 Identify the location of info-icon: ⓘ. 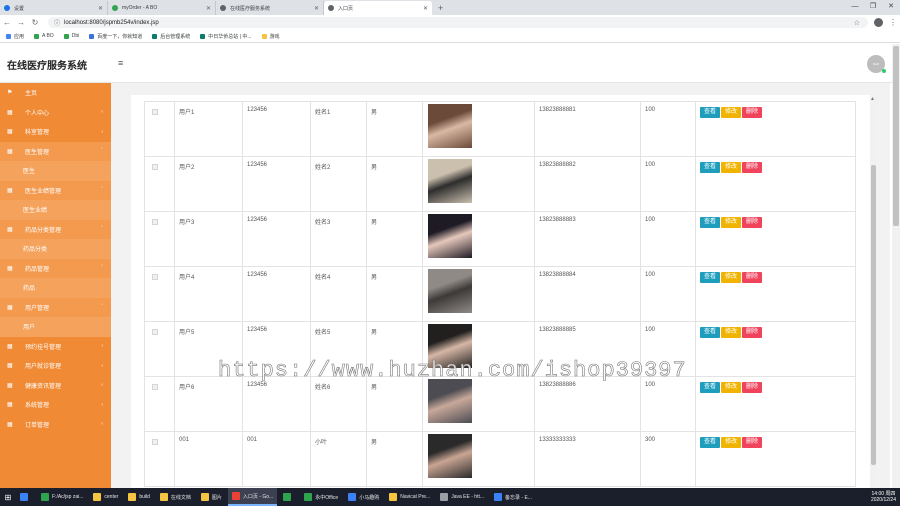
(57, 22).